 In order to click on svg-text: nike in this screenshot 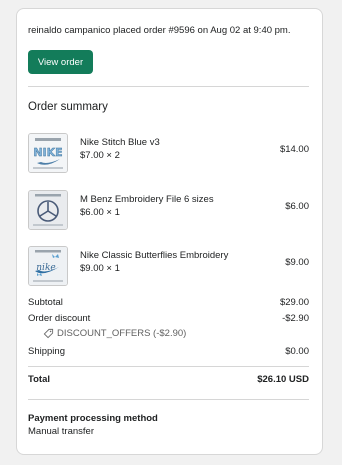, I will do `click(45, 268)`.